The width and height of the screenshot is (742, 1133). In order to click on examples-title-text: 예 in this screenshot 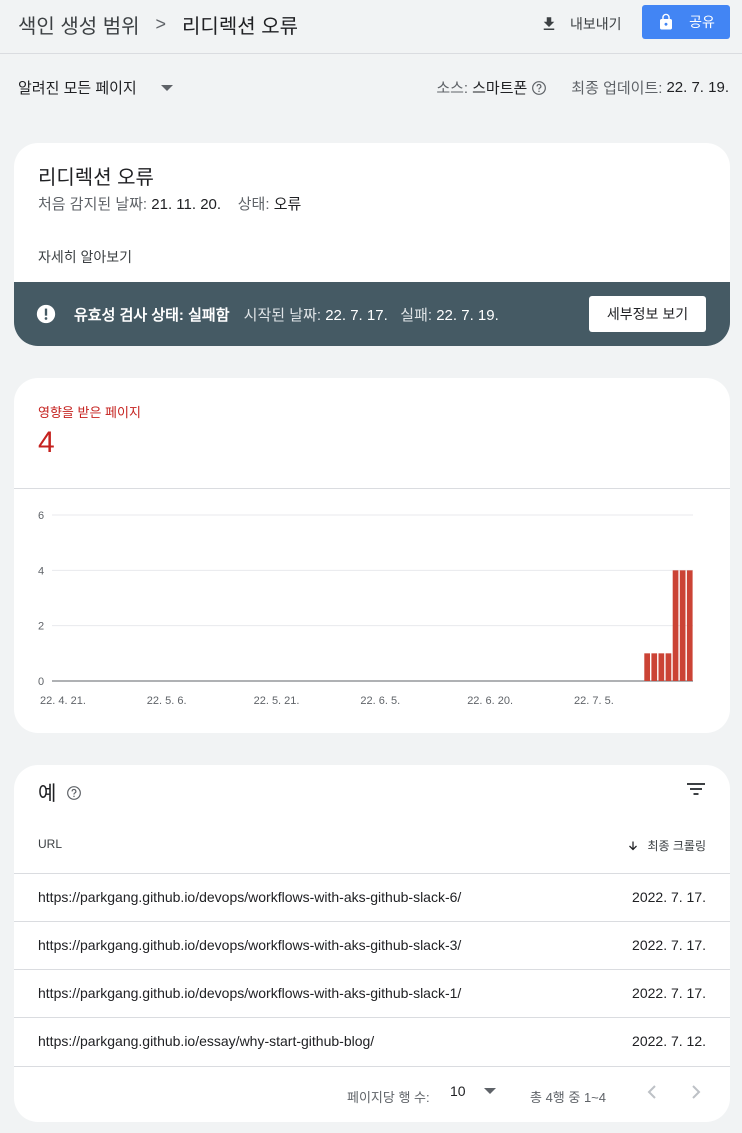, I will do `click(47, 794)`.